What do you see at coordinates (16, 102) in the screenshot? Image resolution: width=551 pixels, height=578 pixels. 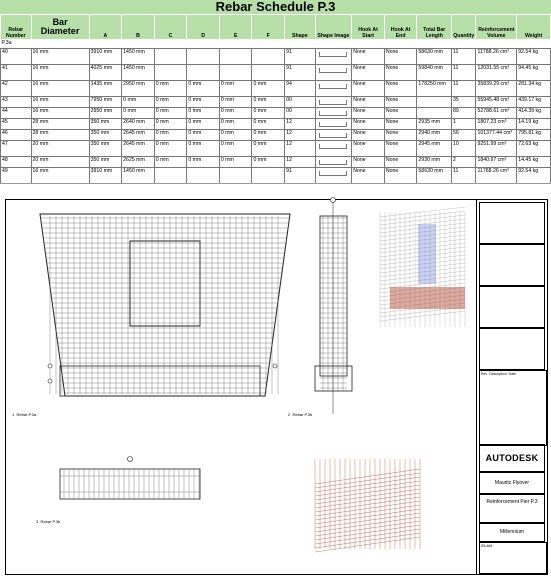 I see `cell-num: 43` at bounding box center [16, 102].